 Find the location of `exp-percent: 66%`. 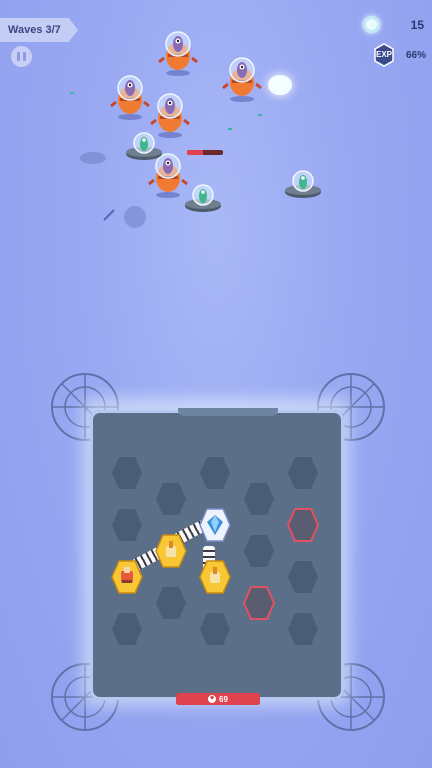

exp-percent: 66% is located at coordinates (415, 55).